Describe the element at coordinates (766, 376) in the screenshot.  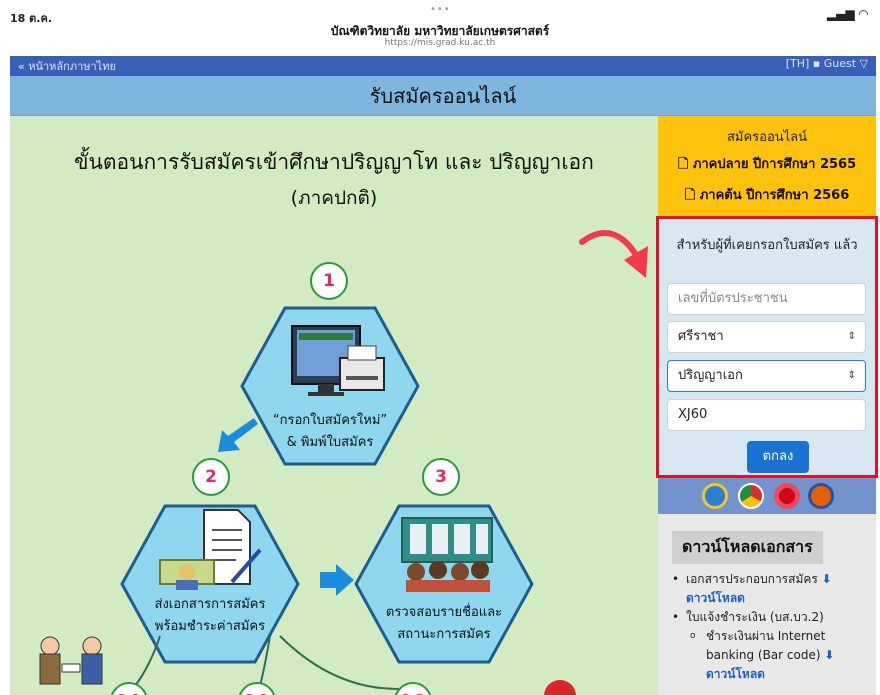
I see `degree-select: ปริญญาเอก ⇕` at that location.